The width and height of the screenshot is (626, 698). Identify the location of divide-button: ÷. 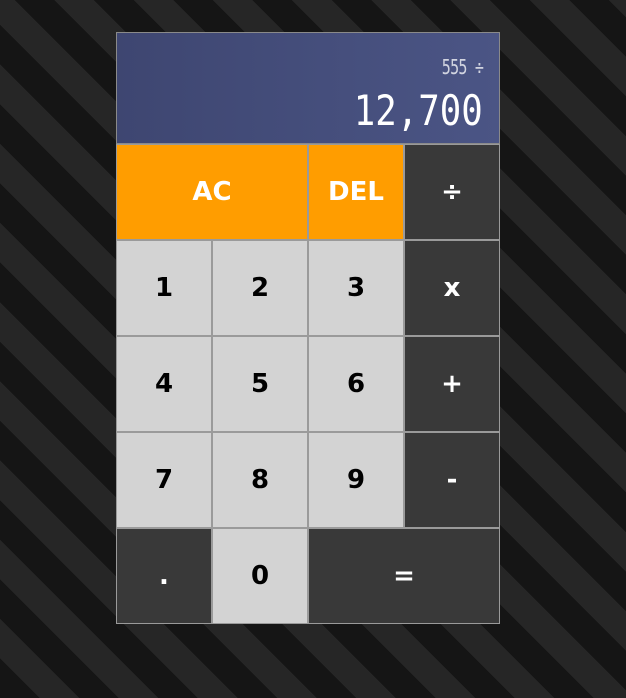
(452, 192).